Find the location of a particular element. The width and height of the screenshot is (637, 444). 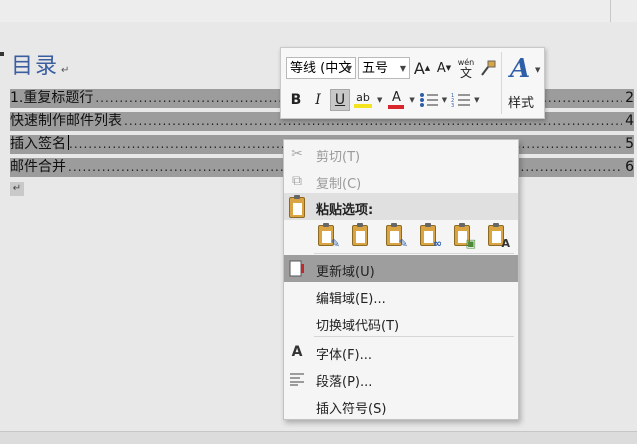

font-name-combo: 等线 (中文 ▼ is located at coordinates (321, 68).